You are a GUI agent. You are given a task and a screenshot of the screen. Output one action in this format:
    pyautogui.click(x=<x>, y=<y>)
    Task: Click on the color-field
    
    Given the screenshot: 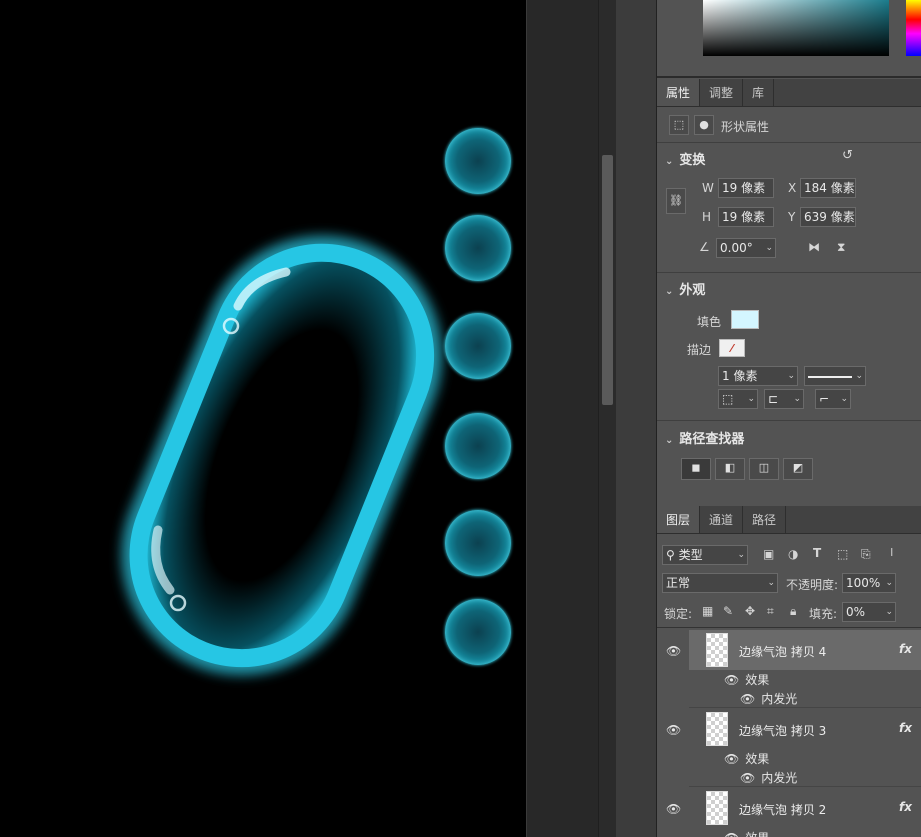 What is the action you would take?
    pyautogui.click(x=796, y=28)
    